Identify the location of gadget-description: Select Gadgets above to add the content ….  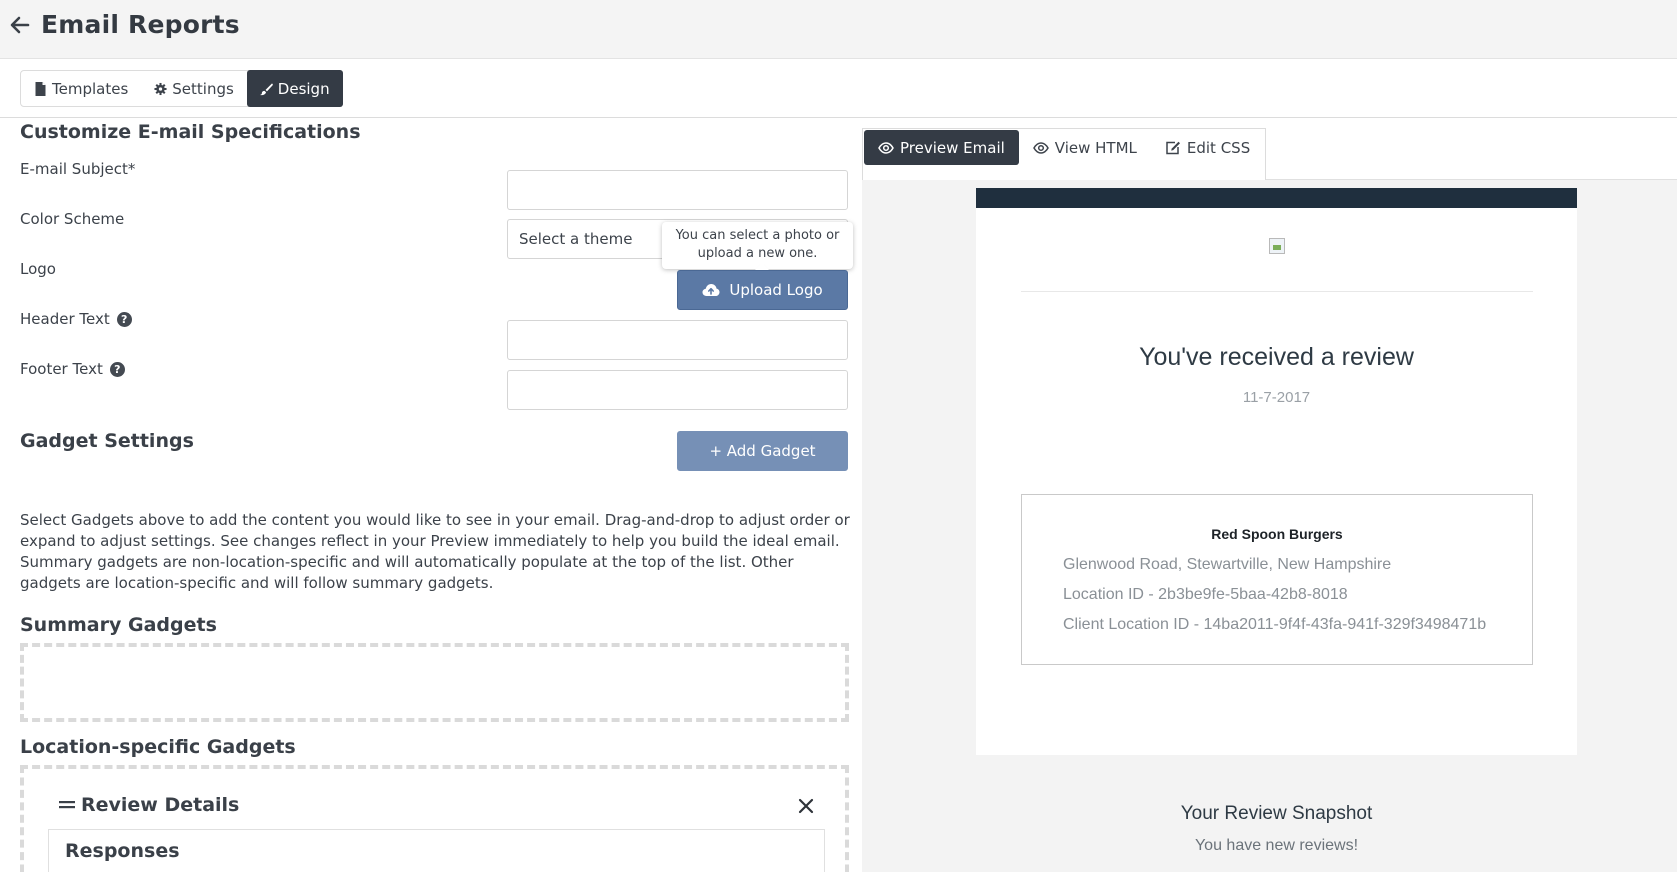
(435, 551).